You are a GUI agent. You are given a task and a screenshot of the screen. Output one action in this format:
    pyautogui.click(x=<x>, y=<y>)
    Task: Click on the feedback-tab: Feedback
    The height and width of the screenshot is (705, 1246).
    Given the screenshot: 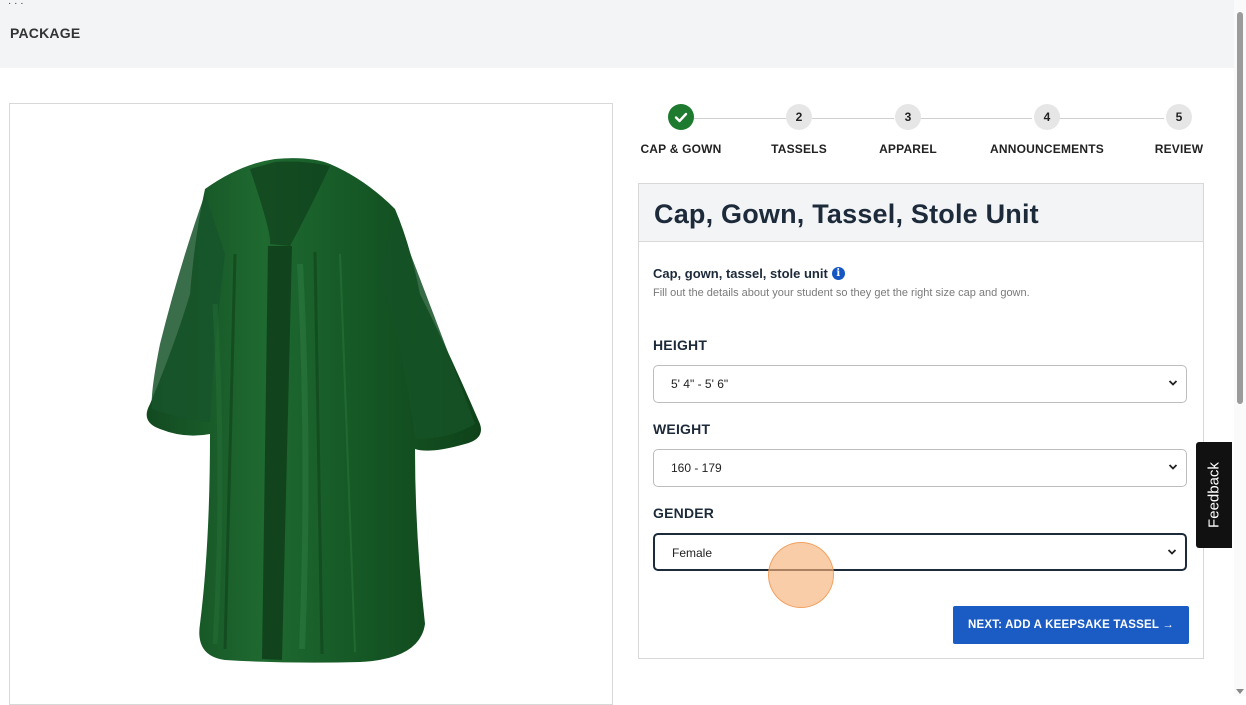 What is the action you would take?
    pyautogui.click(x=1214, y=495)
    